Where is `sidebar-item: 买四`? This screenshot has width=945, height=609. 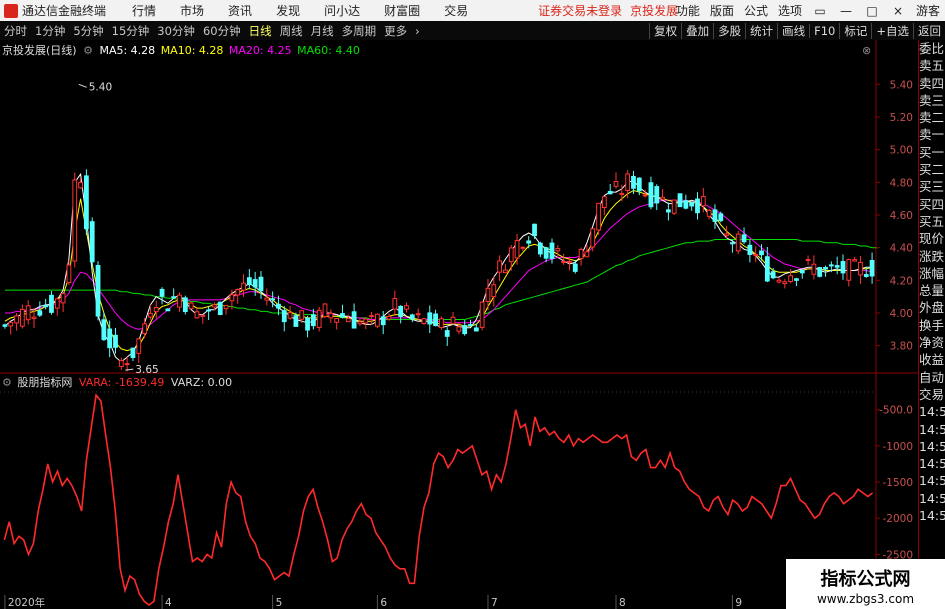
sidebar-item: 买四 is located at coordinates (932, 204).